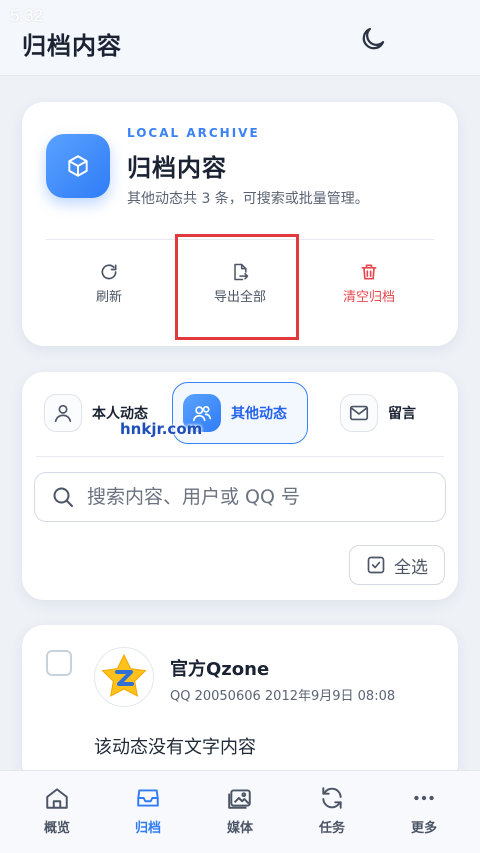  I want to click on status-bar-time: 5:32, so click(27, 15).